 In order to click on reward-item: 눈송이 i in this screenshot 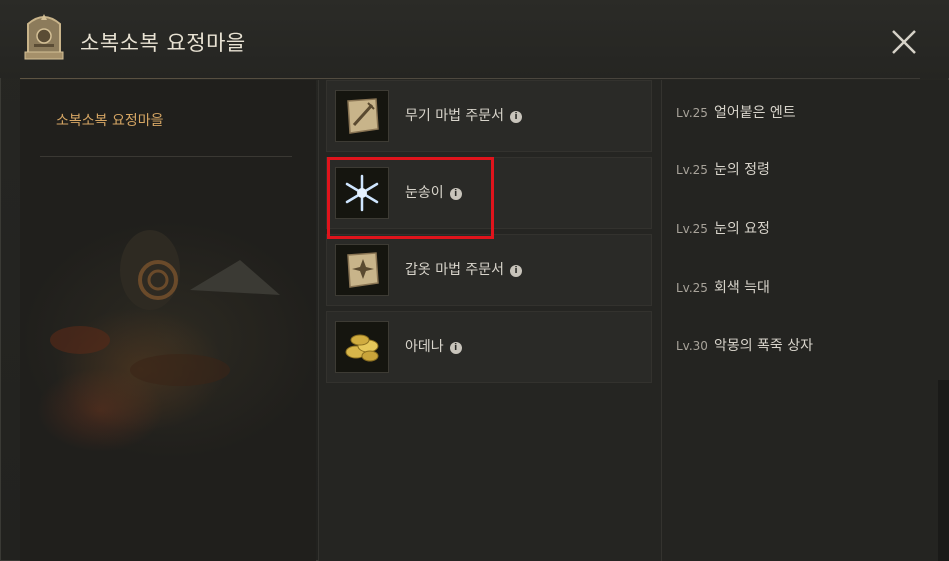, I will do `click(489, 193)`.